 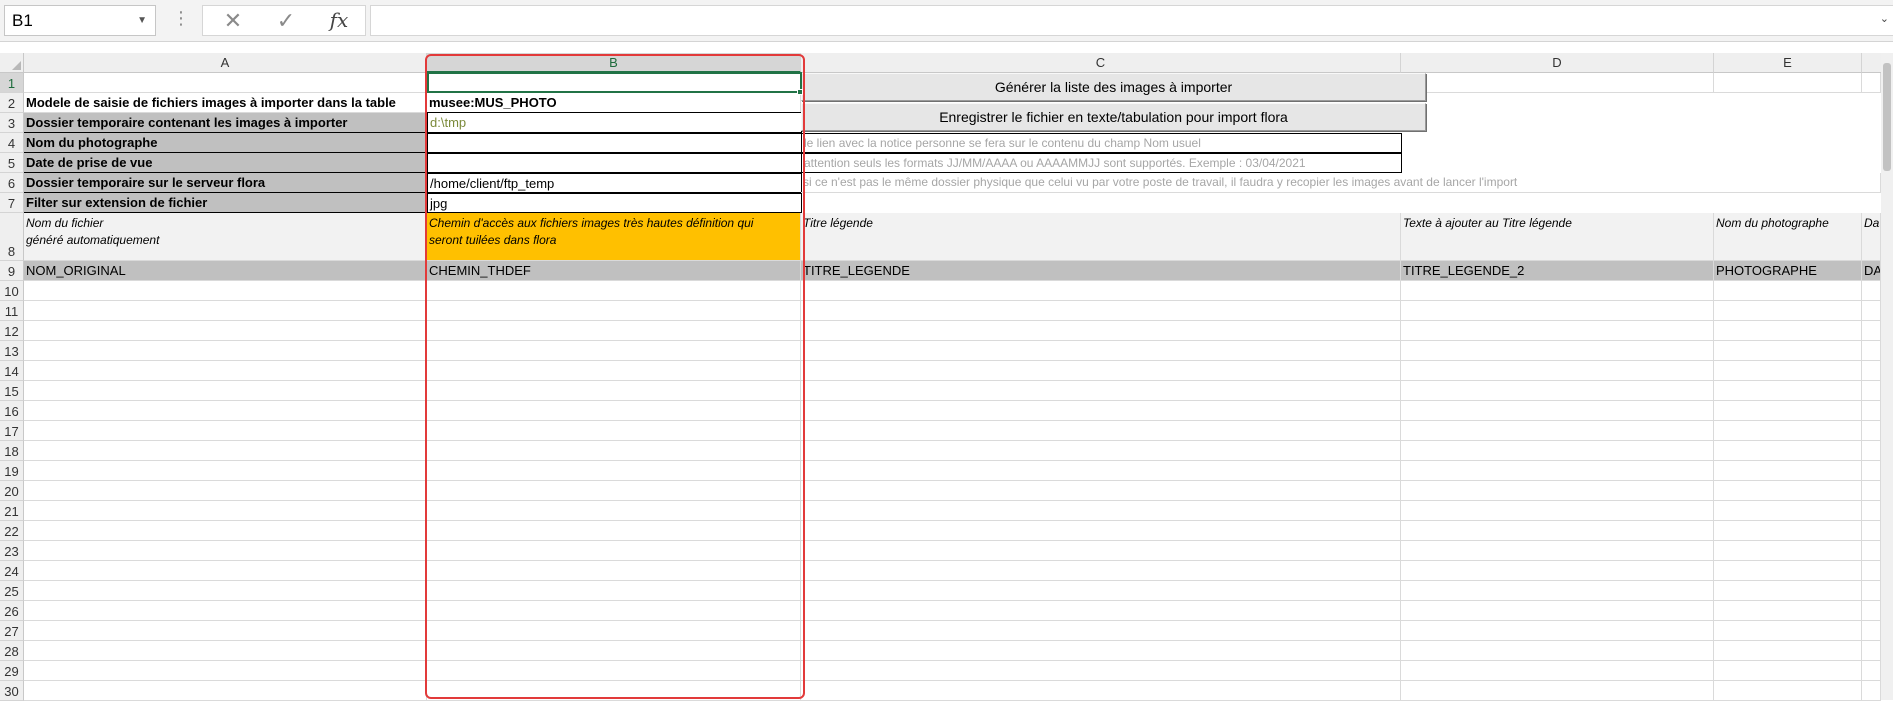 I want to click on cell-a26, so click(x=225, y=611).